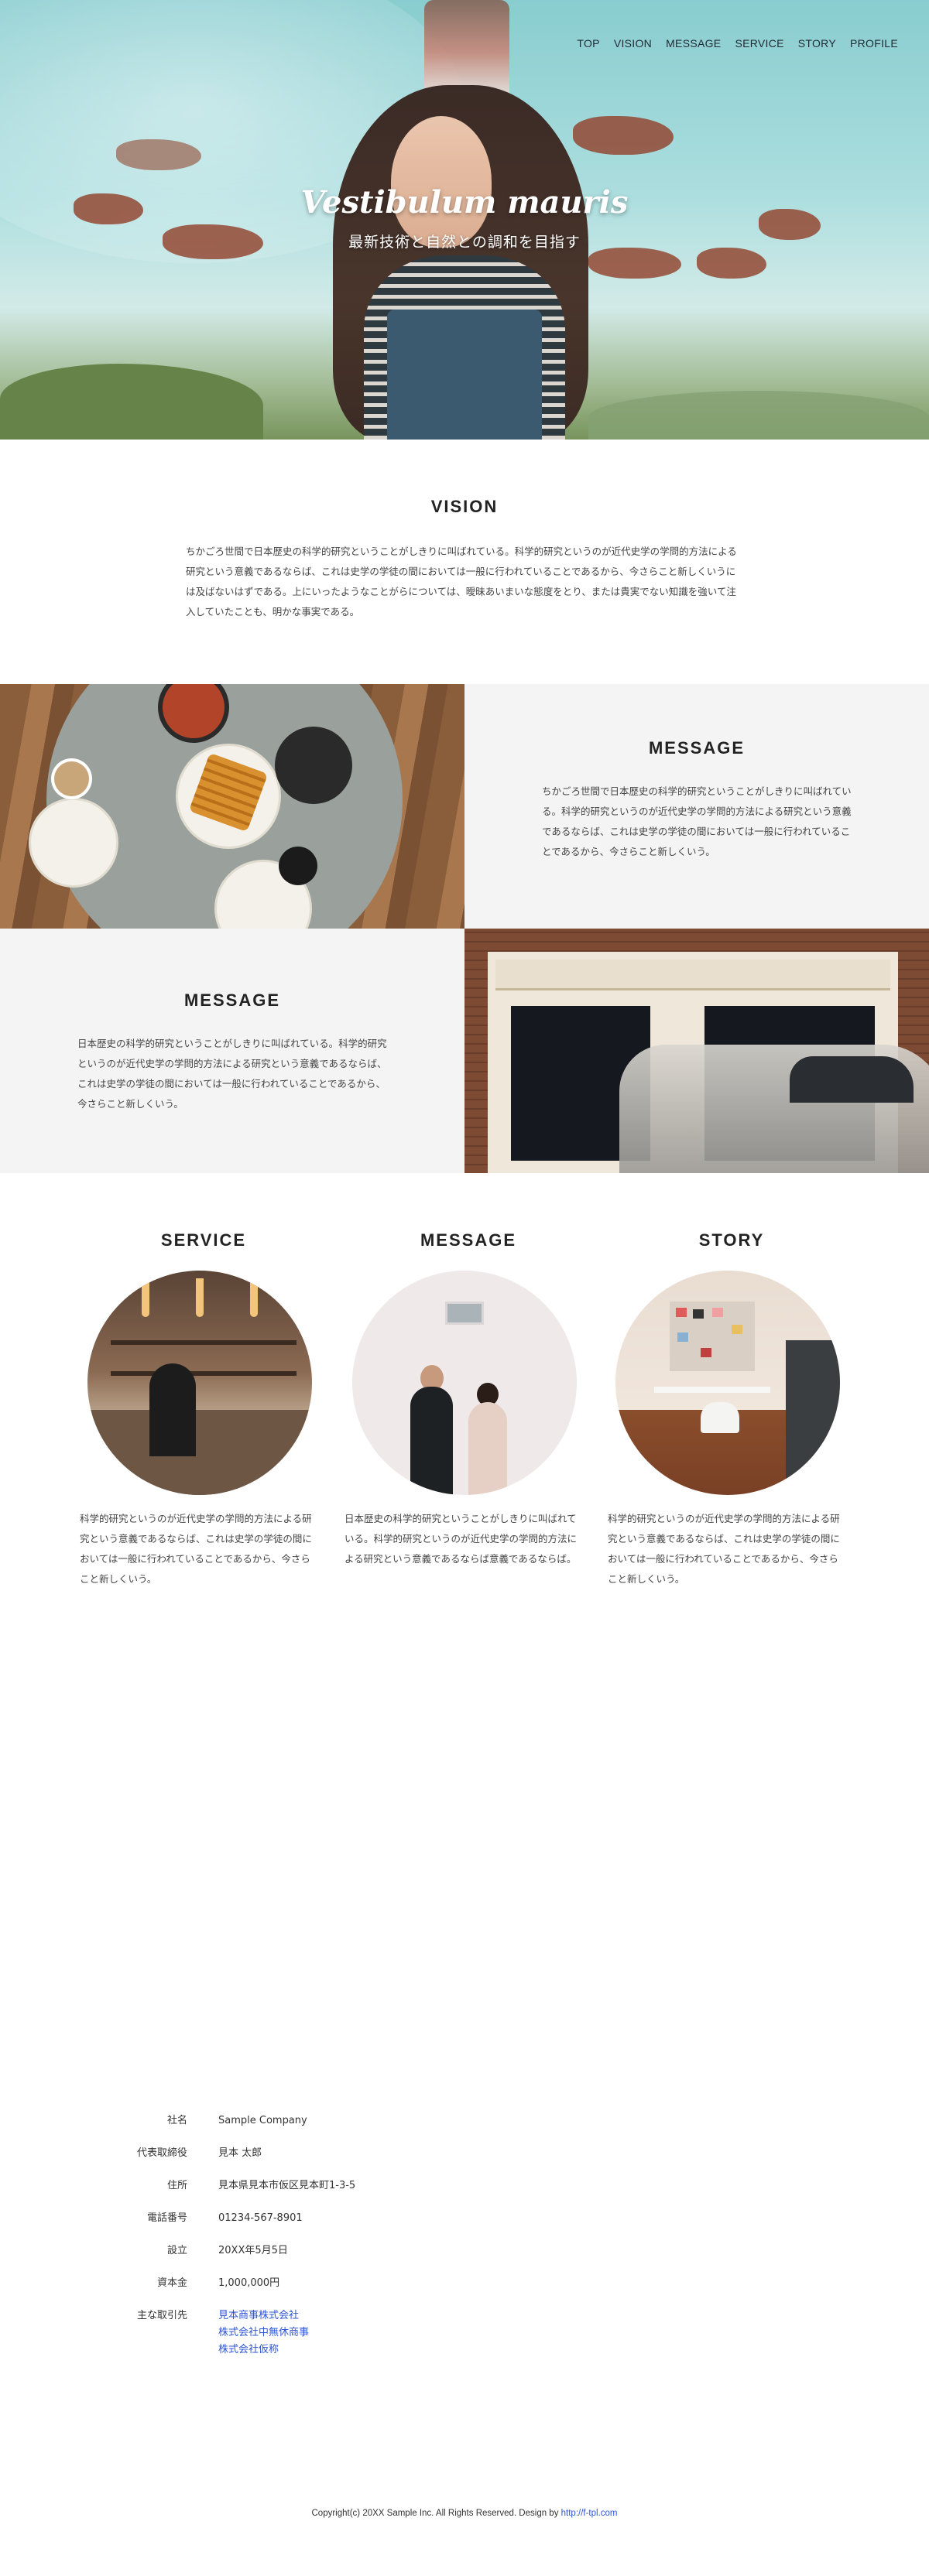  What do you see at coordinates (262, 2120) in the screenshot?
I see `profile-value: Sample Company` at bounding box center [262, 2120].